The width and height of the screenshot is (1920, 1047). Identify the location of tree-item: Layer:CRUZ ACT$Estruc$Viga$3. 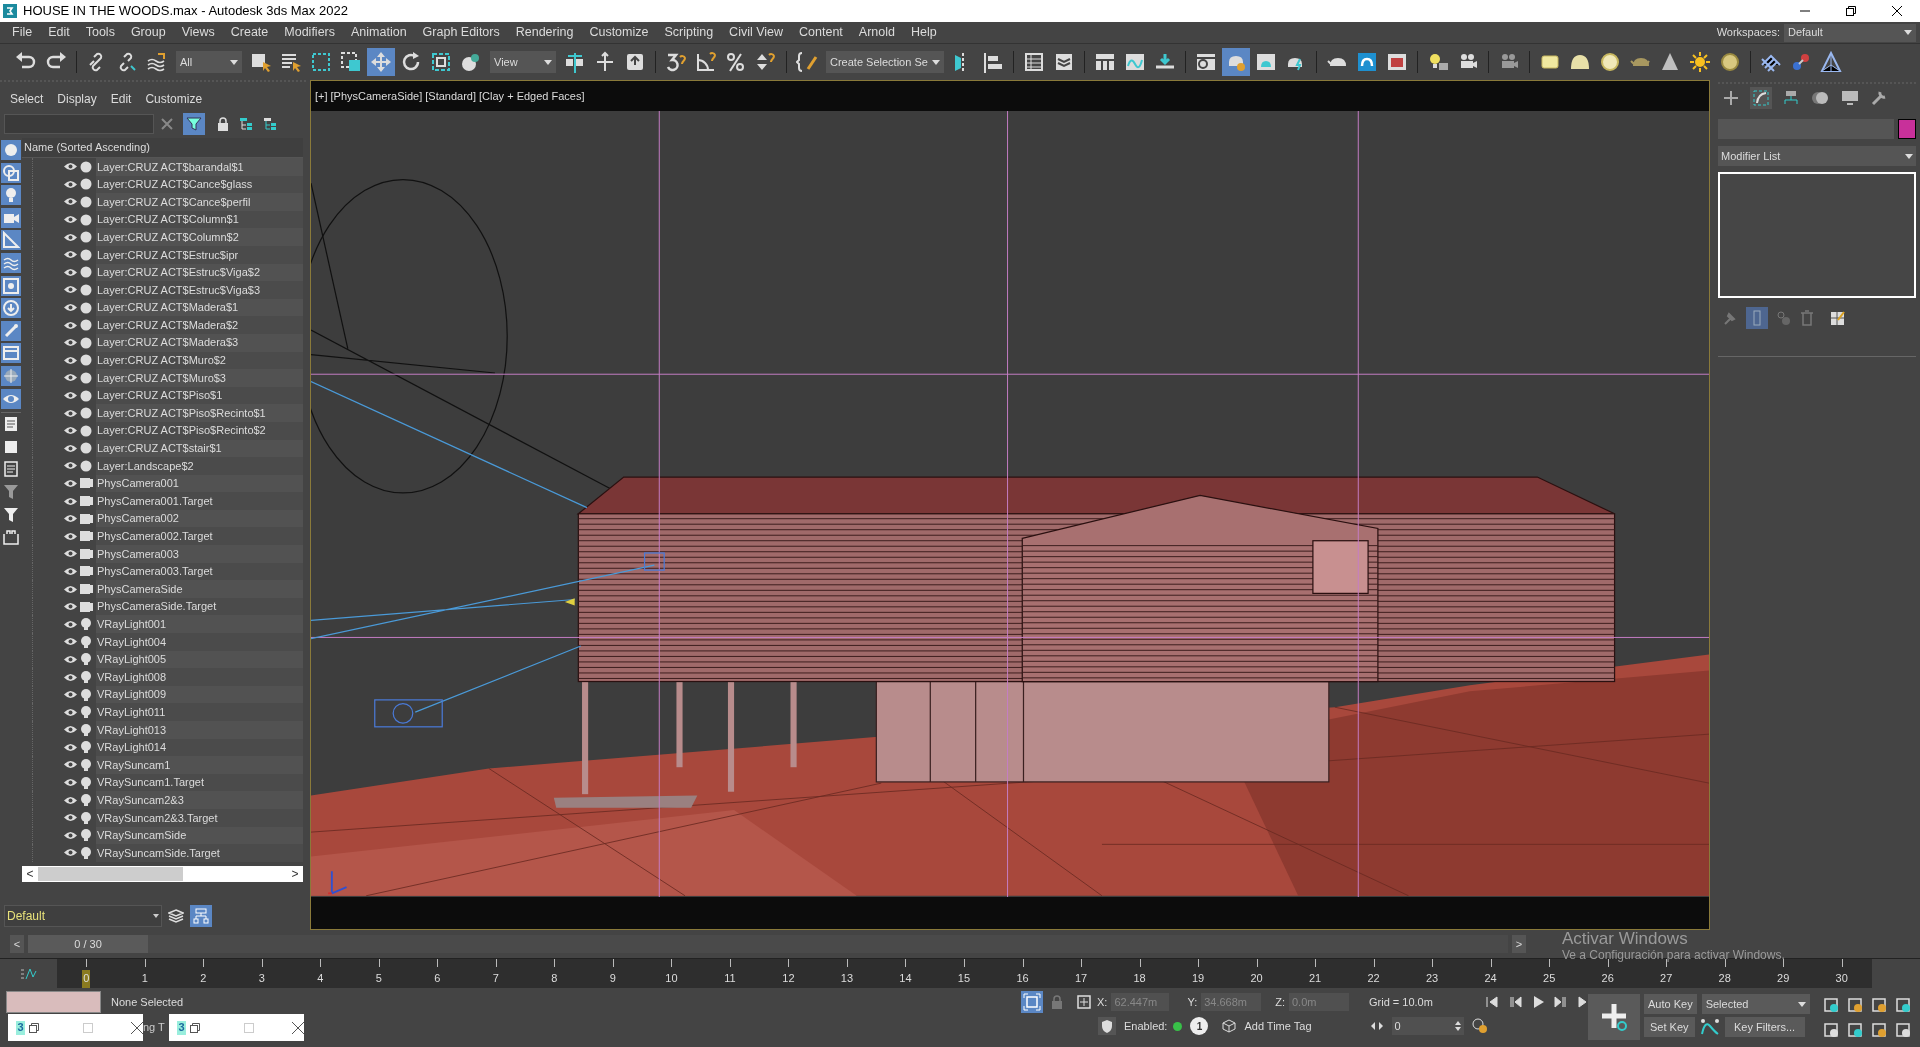
(199, 290).